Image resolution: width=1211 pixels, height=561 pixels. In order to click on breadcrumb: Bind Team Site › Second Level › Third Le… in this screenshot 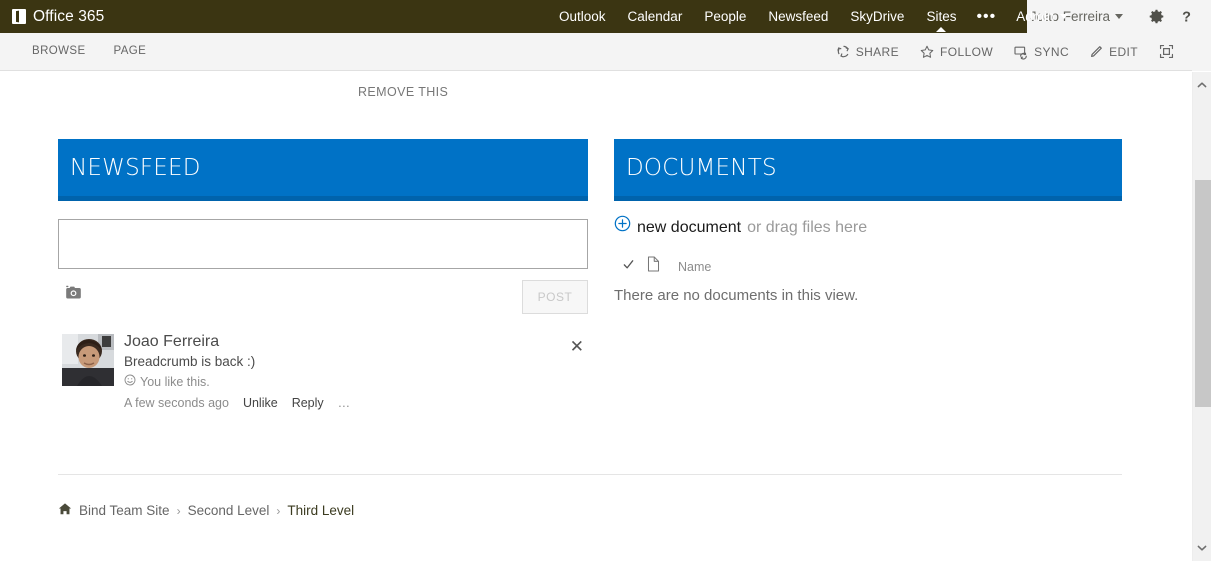, I will do `click(206, 510)`.